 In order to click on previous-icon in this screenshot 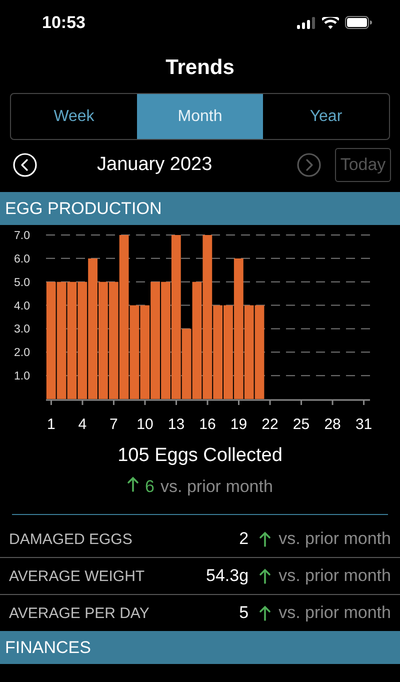, I will do `click(25, 165)`.